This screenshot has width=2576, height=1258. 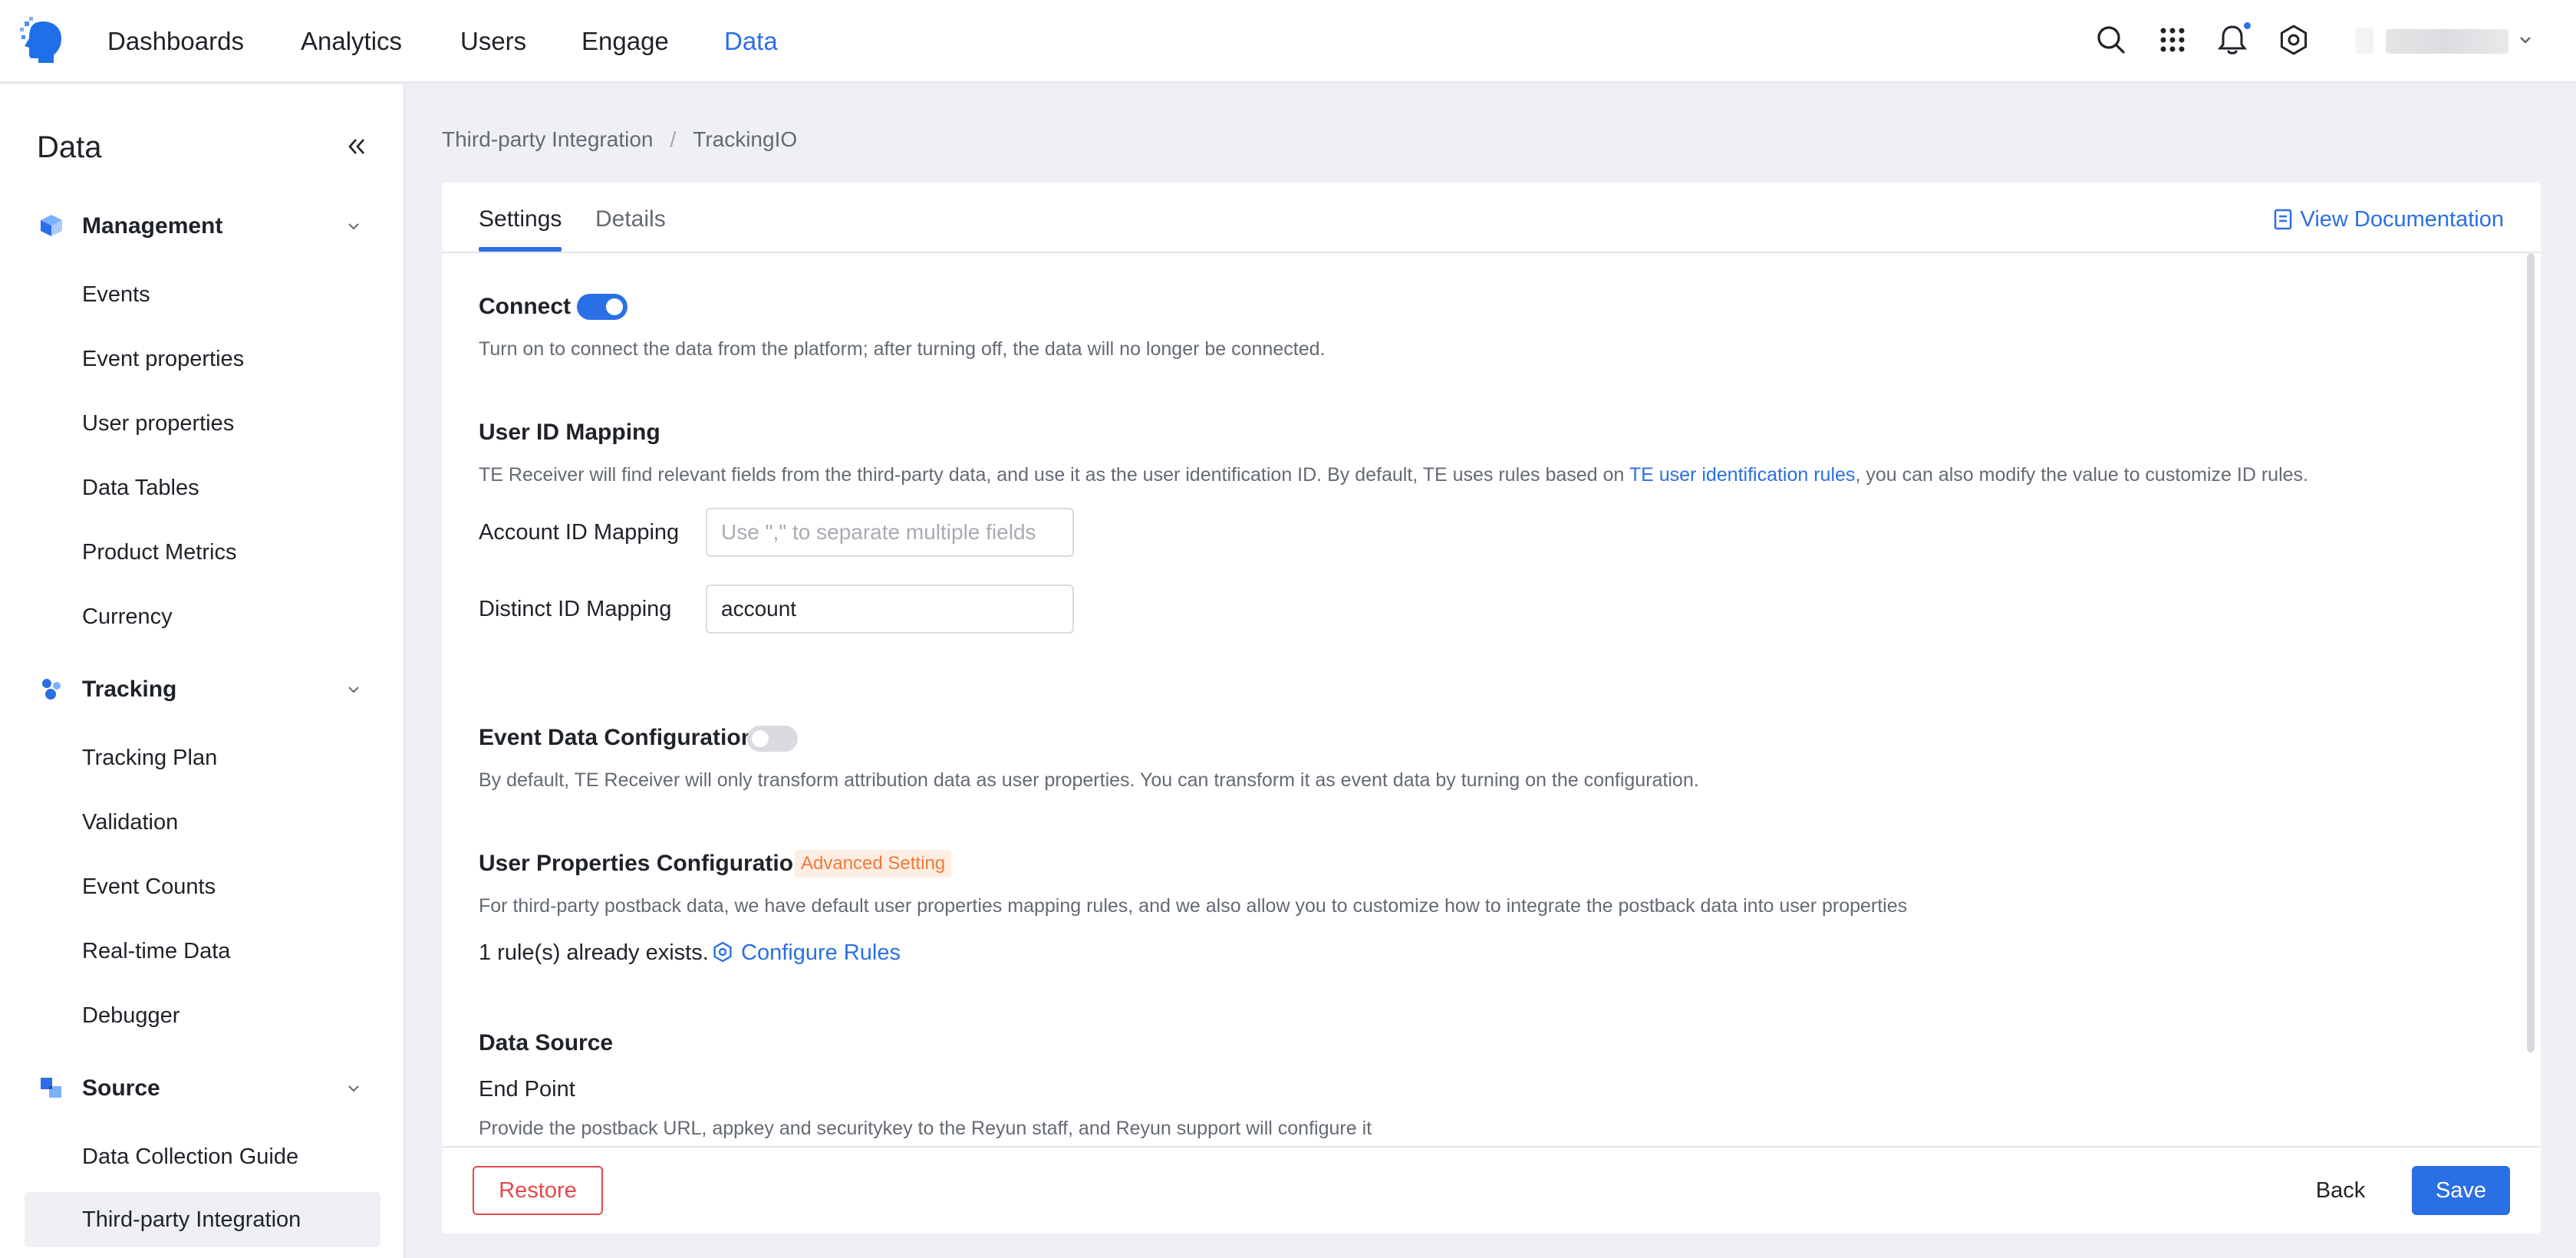 What do you see at coordinates (351, 41) in the screenshot?
I see `nav-analytics: Analytics` at bounding box center [351, 41].